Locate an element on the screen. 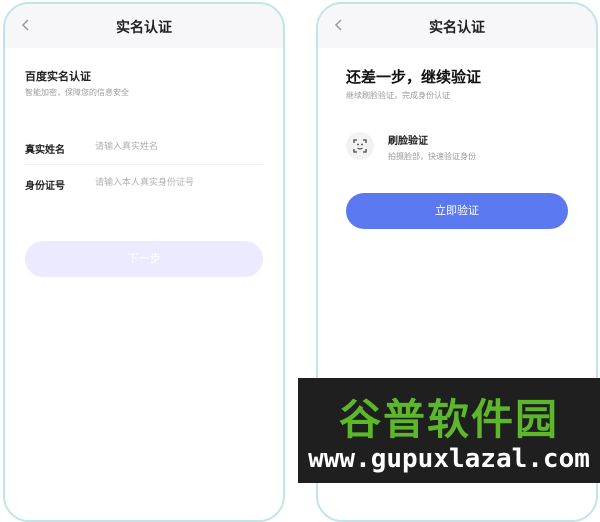 This screenshot has height=522, width=600. id-number-field: 身份证号 is located at coordinates (144, 184).